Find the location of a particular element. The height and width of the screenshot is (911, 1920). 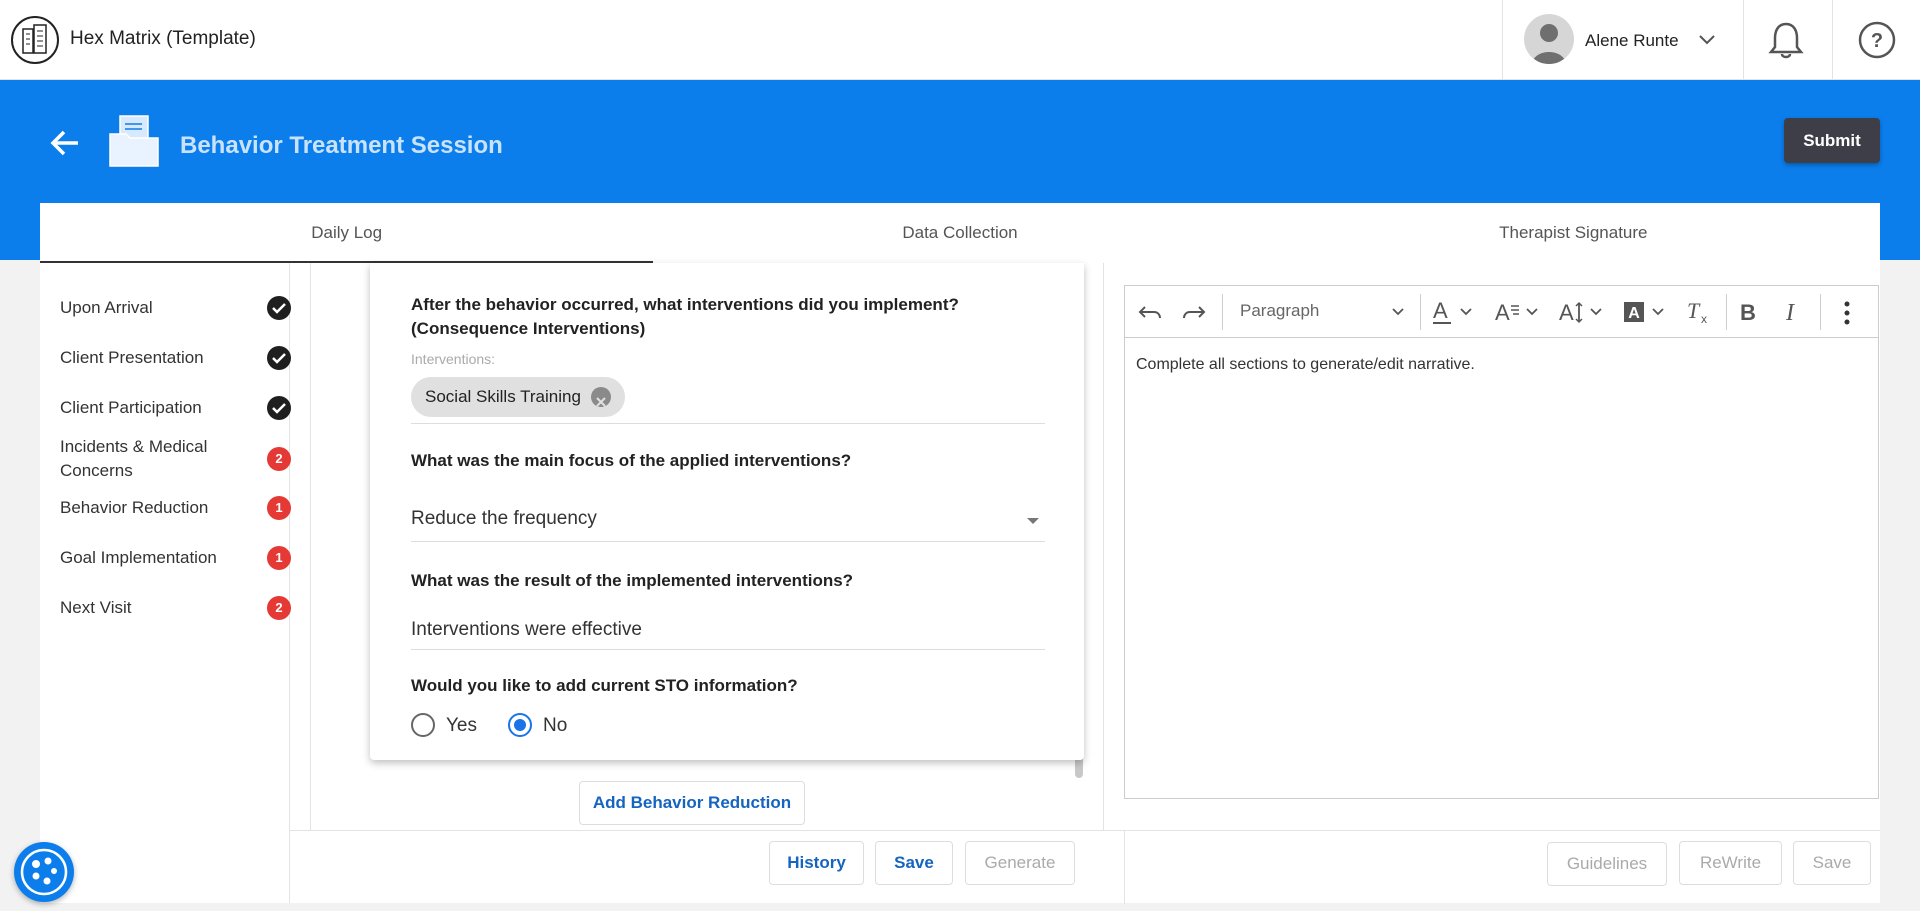

radio-no-label: No is located at coordinates (555, 726).